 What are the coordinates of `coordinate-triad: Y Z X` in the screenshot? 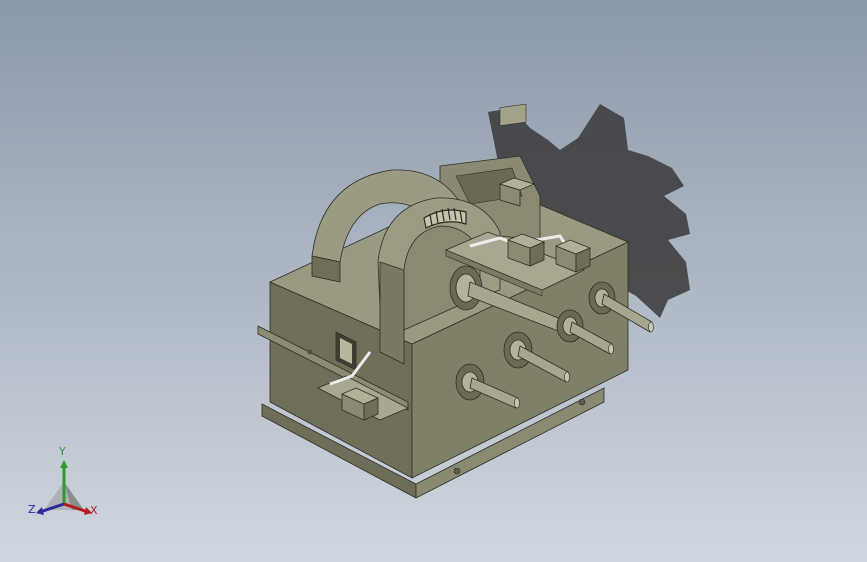 It's located at (64, 486).